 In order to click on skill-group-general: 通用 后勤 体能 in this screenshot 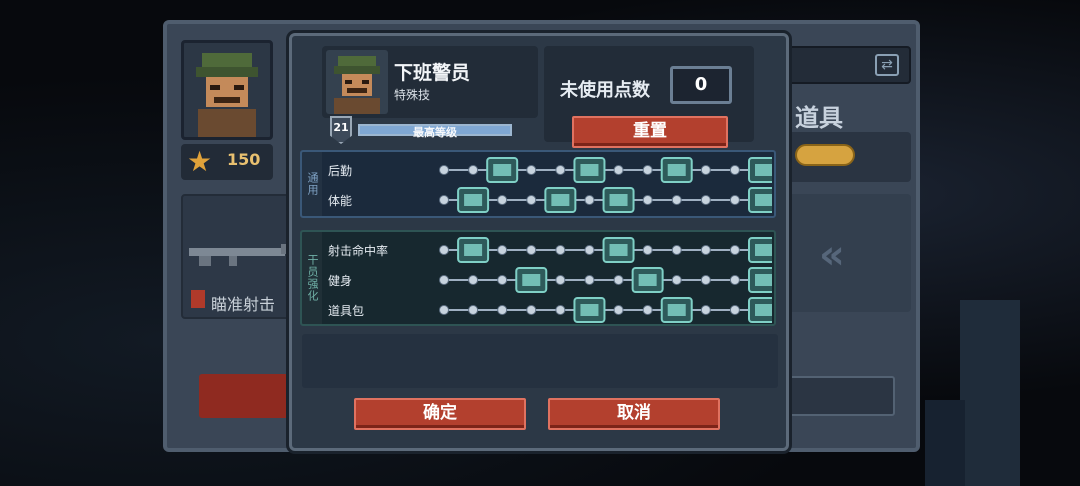, I will do `click(538, 184)`.